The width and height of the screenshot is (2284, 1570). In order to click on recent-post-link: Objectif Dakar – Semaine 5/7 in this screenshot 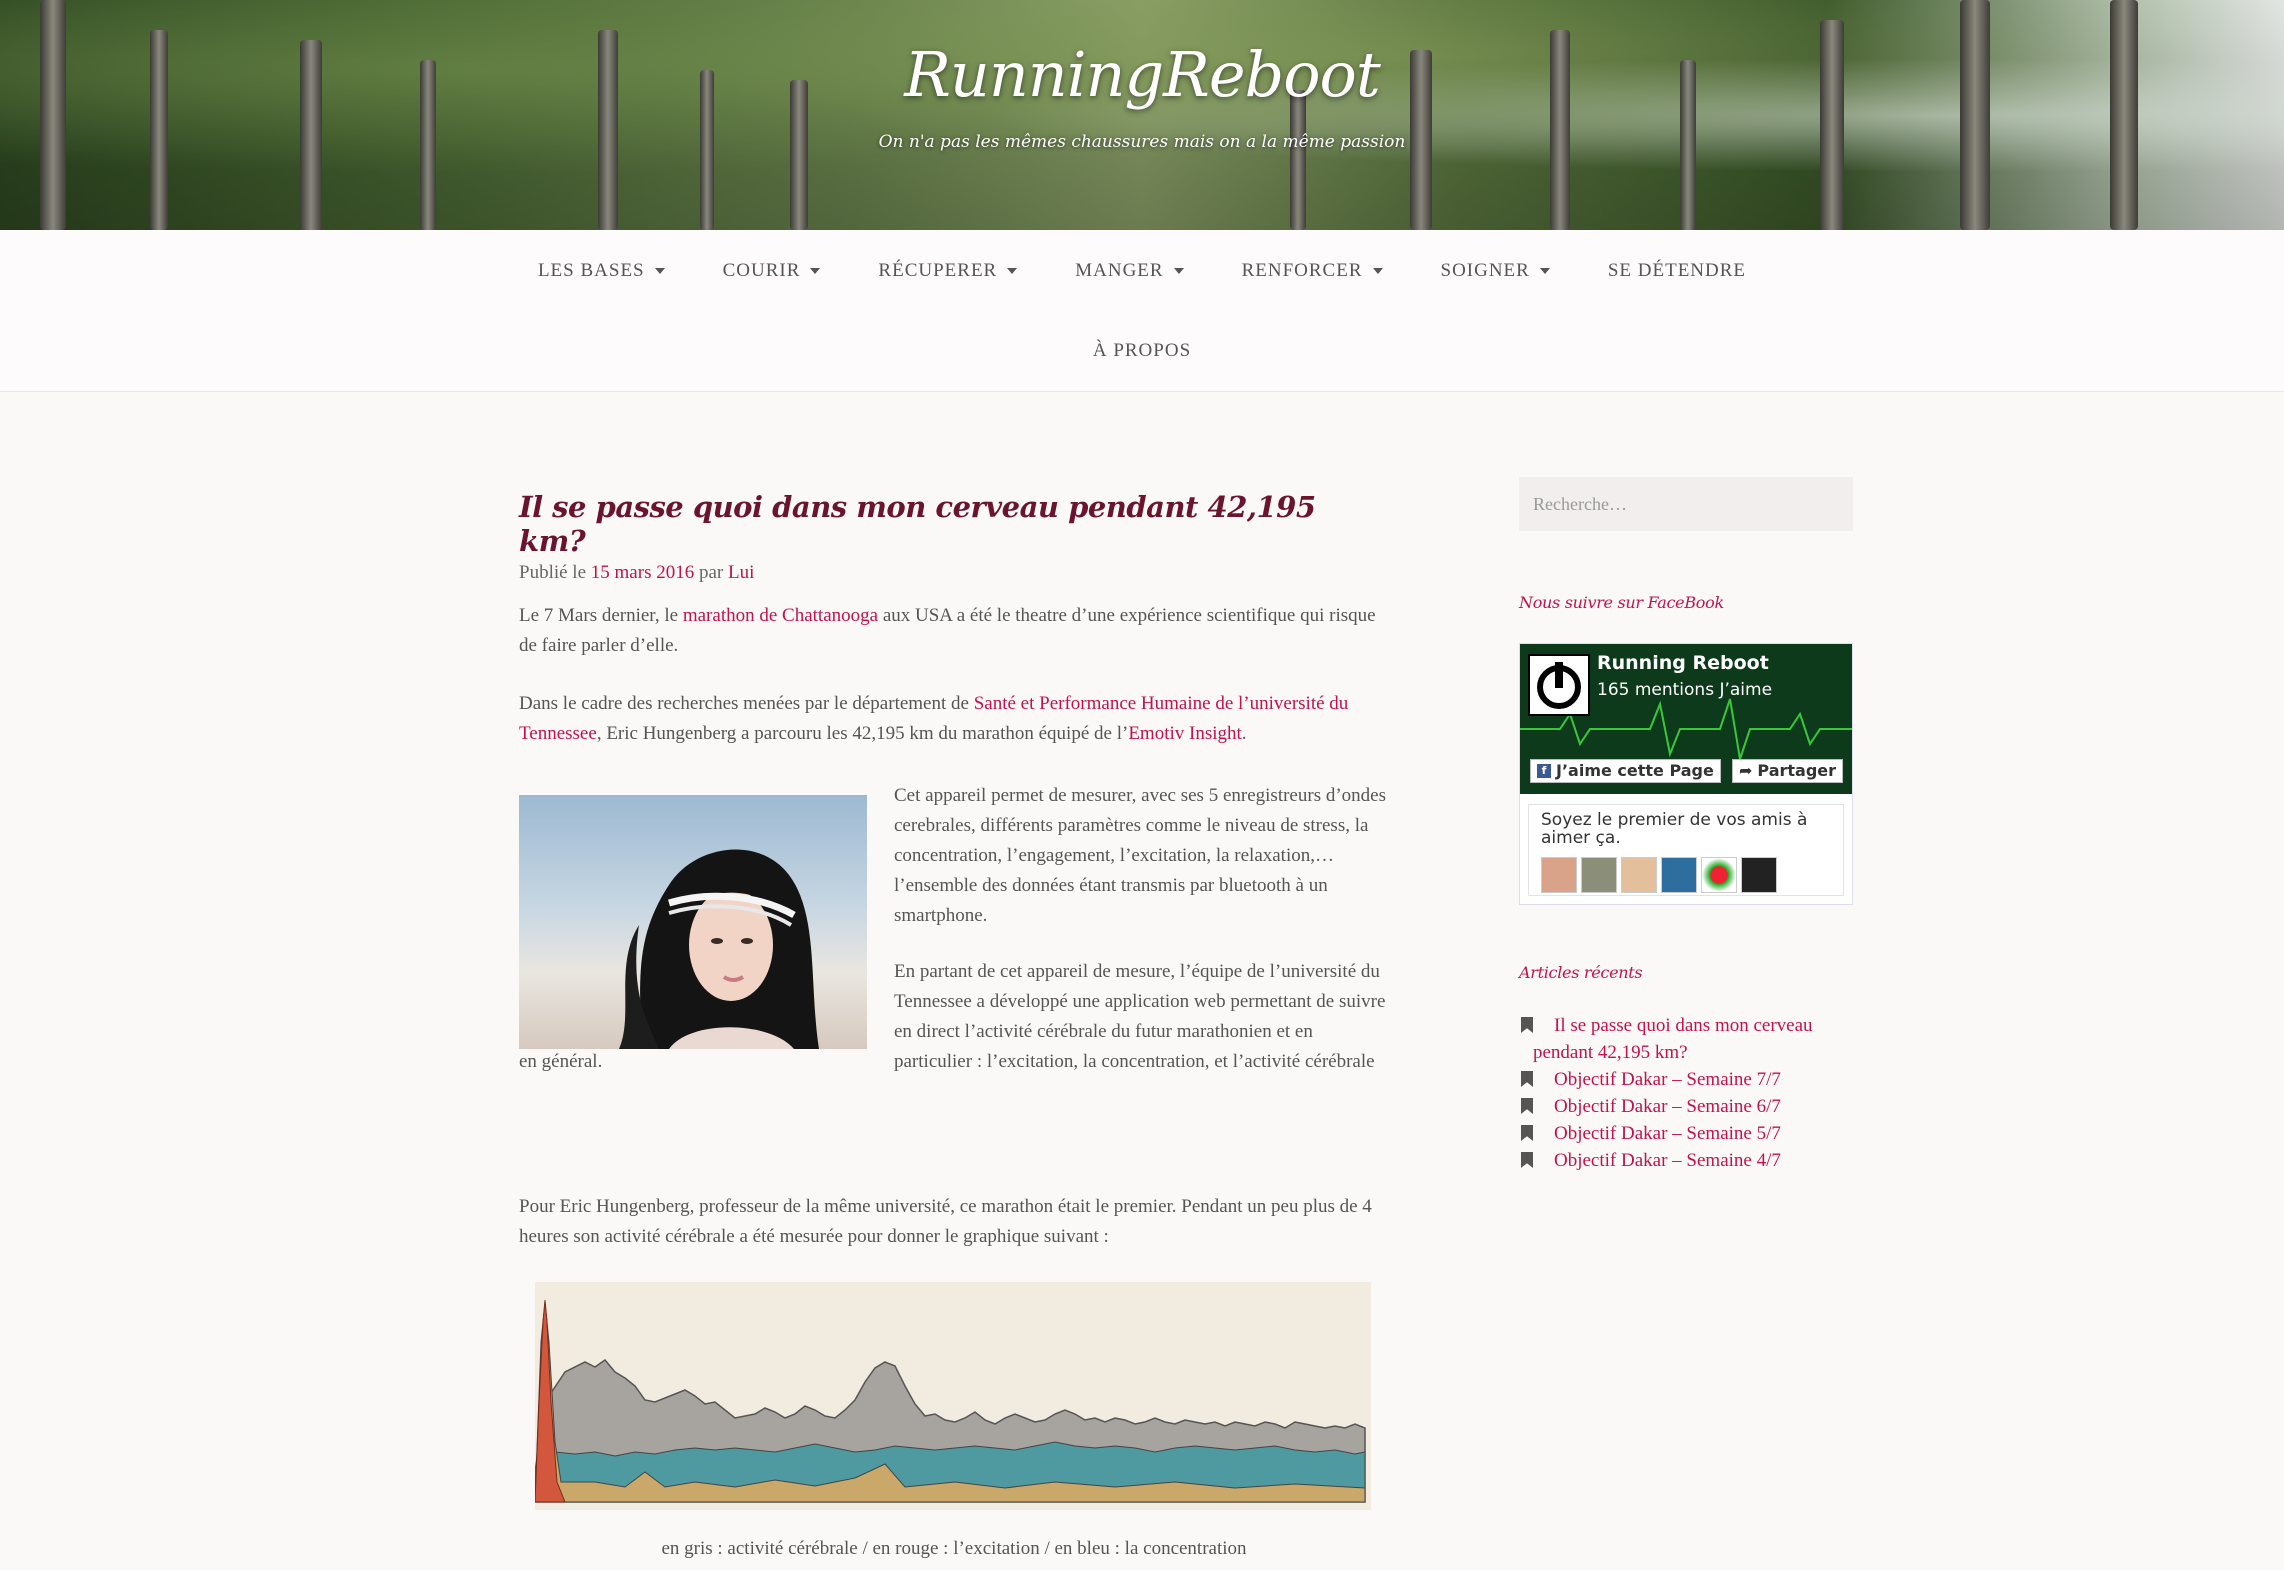, I will do `click(1686, 1133)`.